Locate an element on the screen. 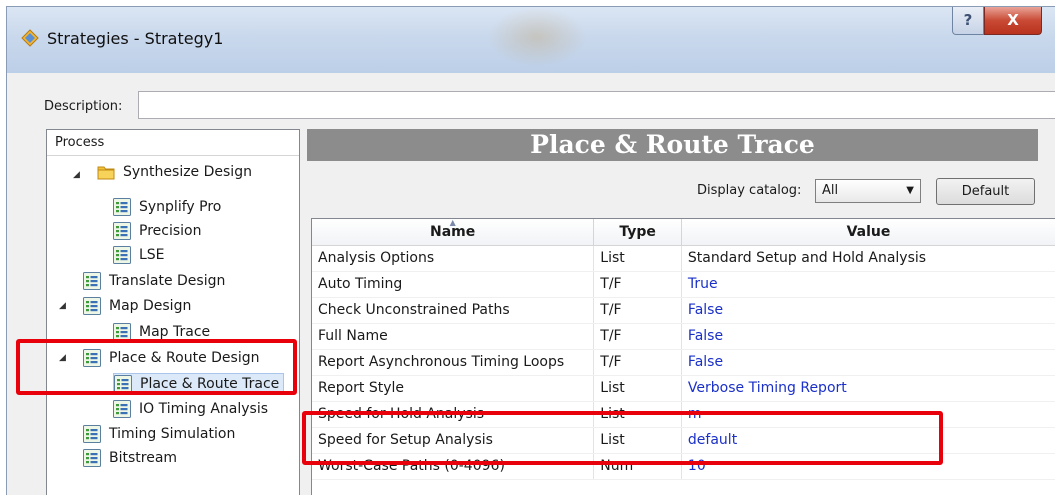 The image size is (1055, 495). description-label: Description: is located at coordinates (83, 106).